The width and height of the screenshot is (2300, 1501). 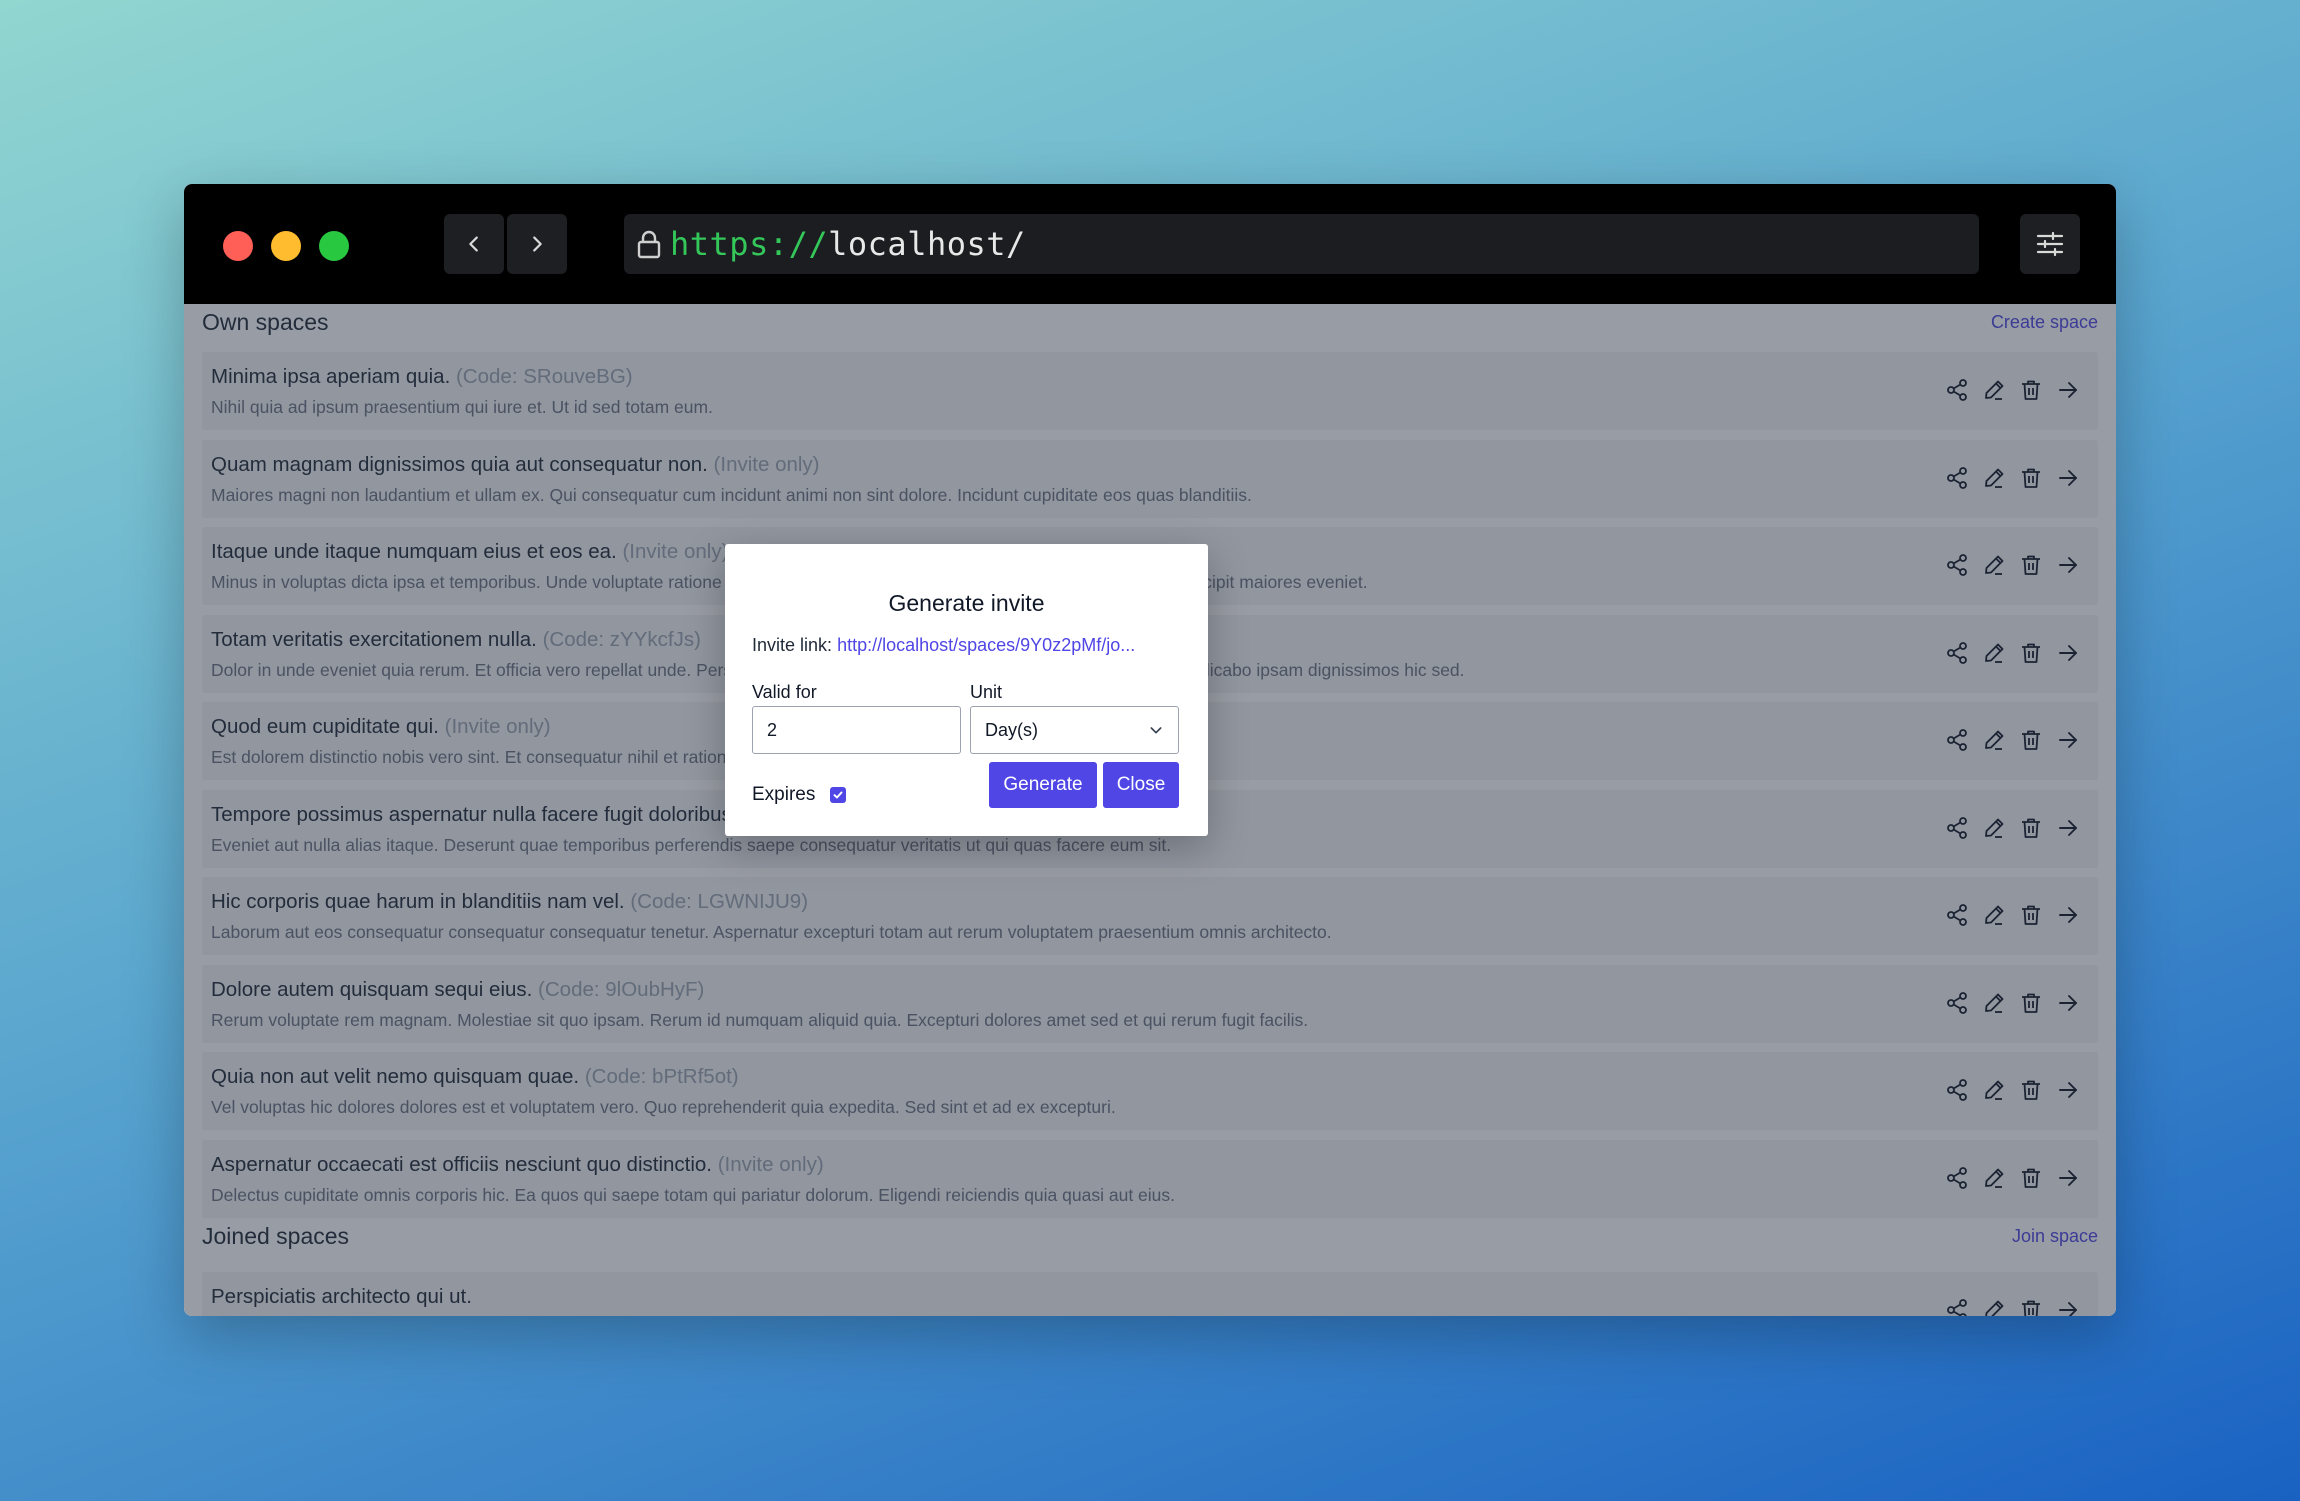 I want to click on lock-icon, so click(x=649, y=244).